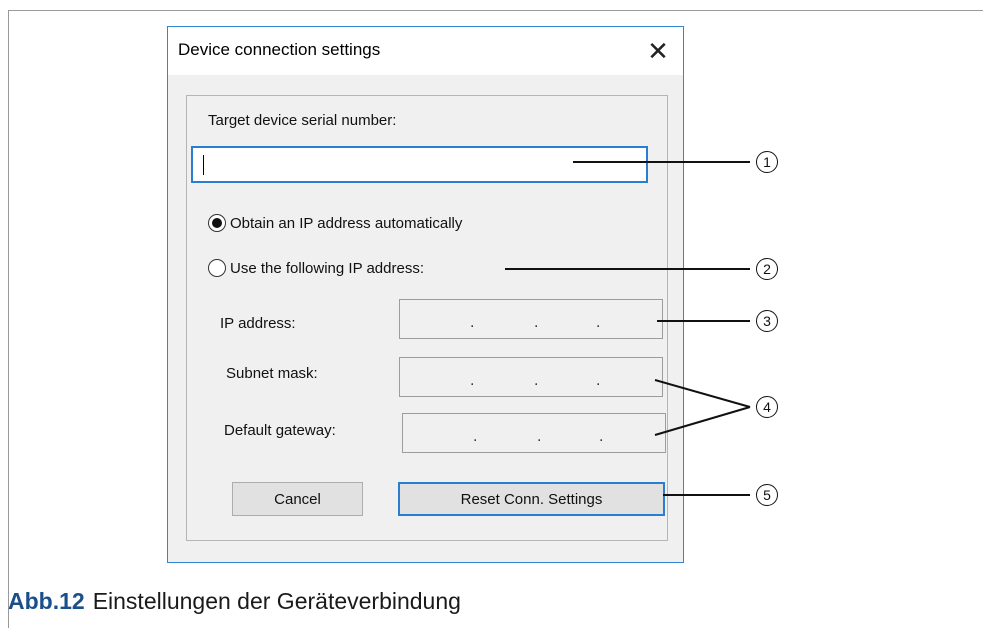  I want to click on radio-obtain-auto: Obtain an IP address automatically, so click(335, 223).